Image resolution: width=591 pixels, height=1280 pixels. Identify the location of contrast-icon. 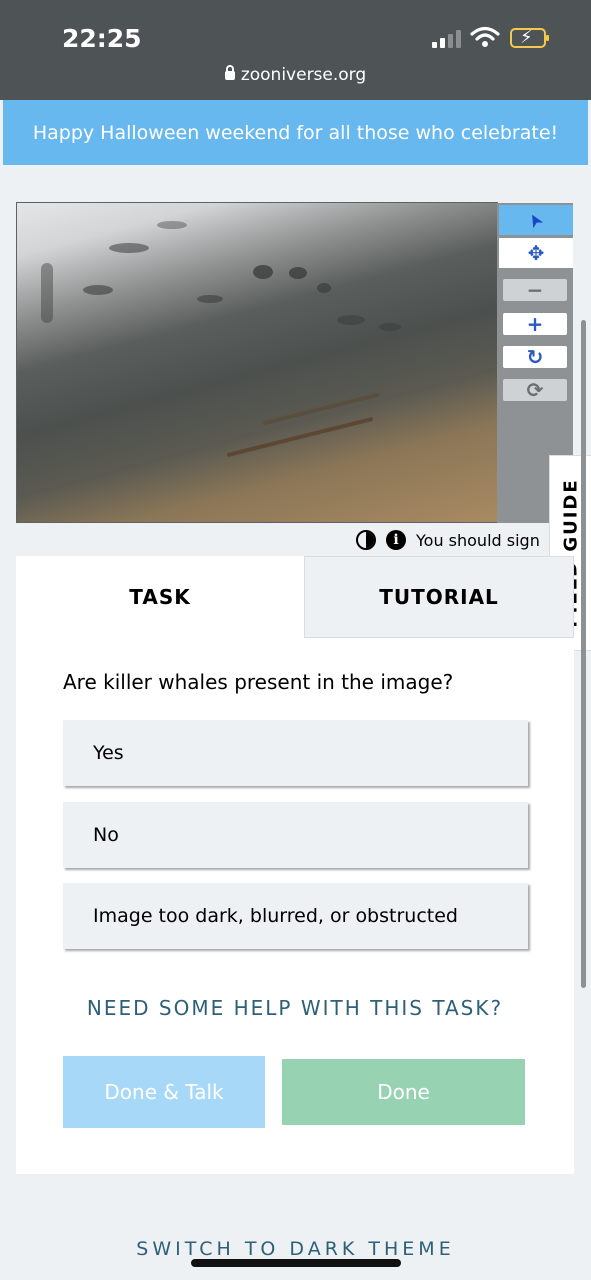
(366, 540).